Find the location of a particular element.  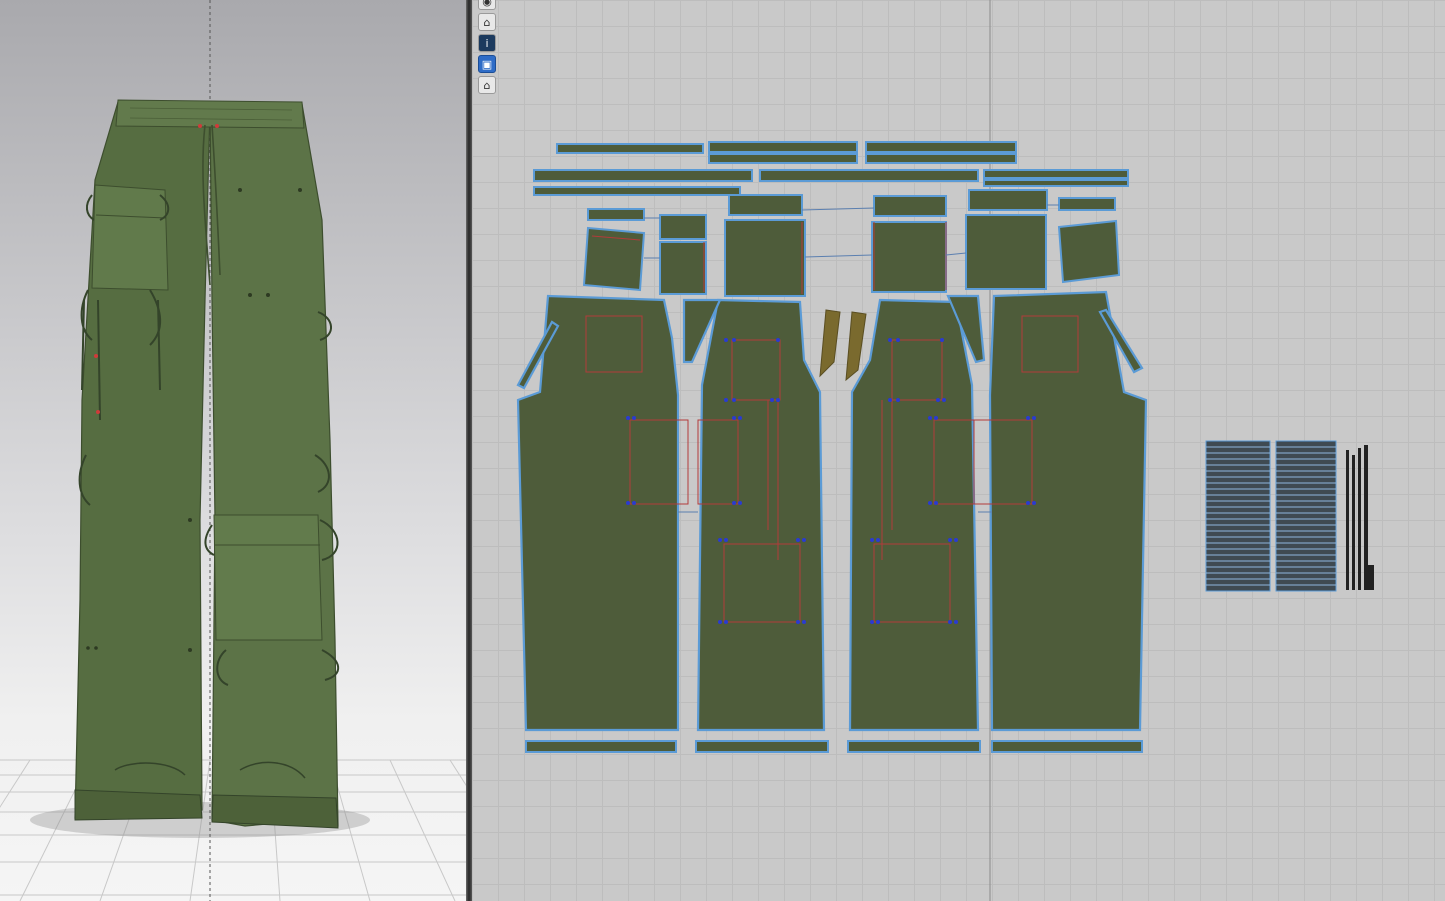

lock-icon: ⌂ is located at coordinates (487, 85).